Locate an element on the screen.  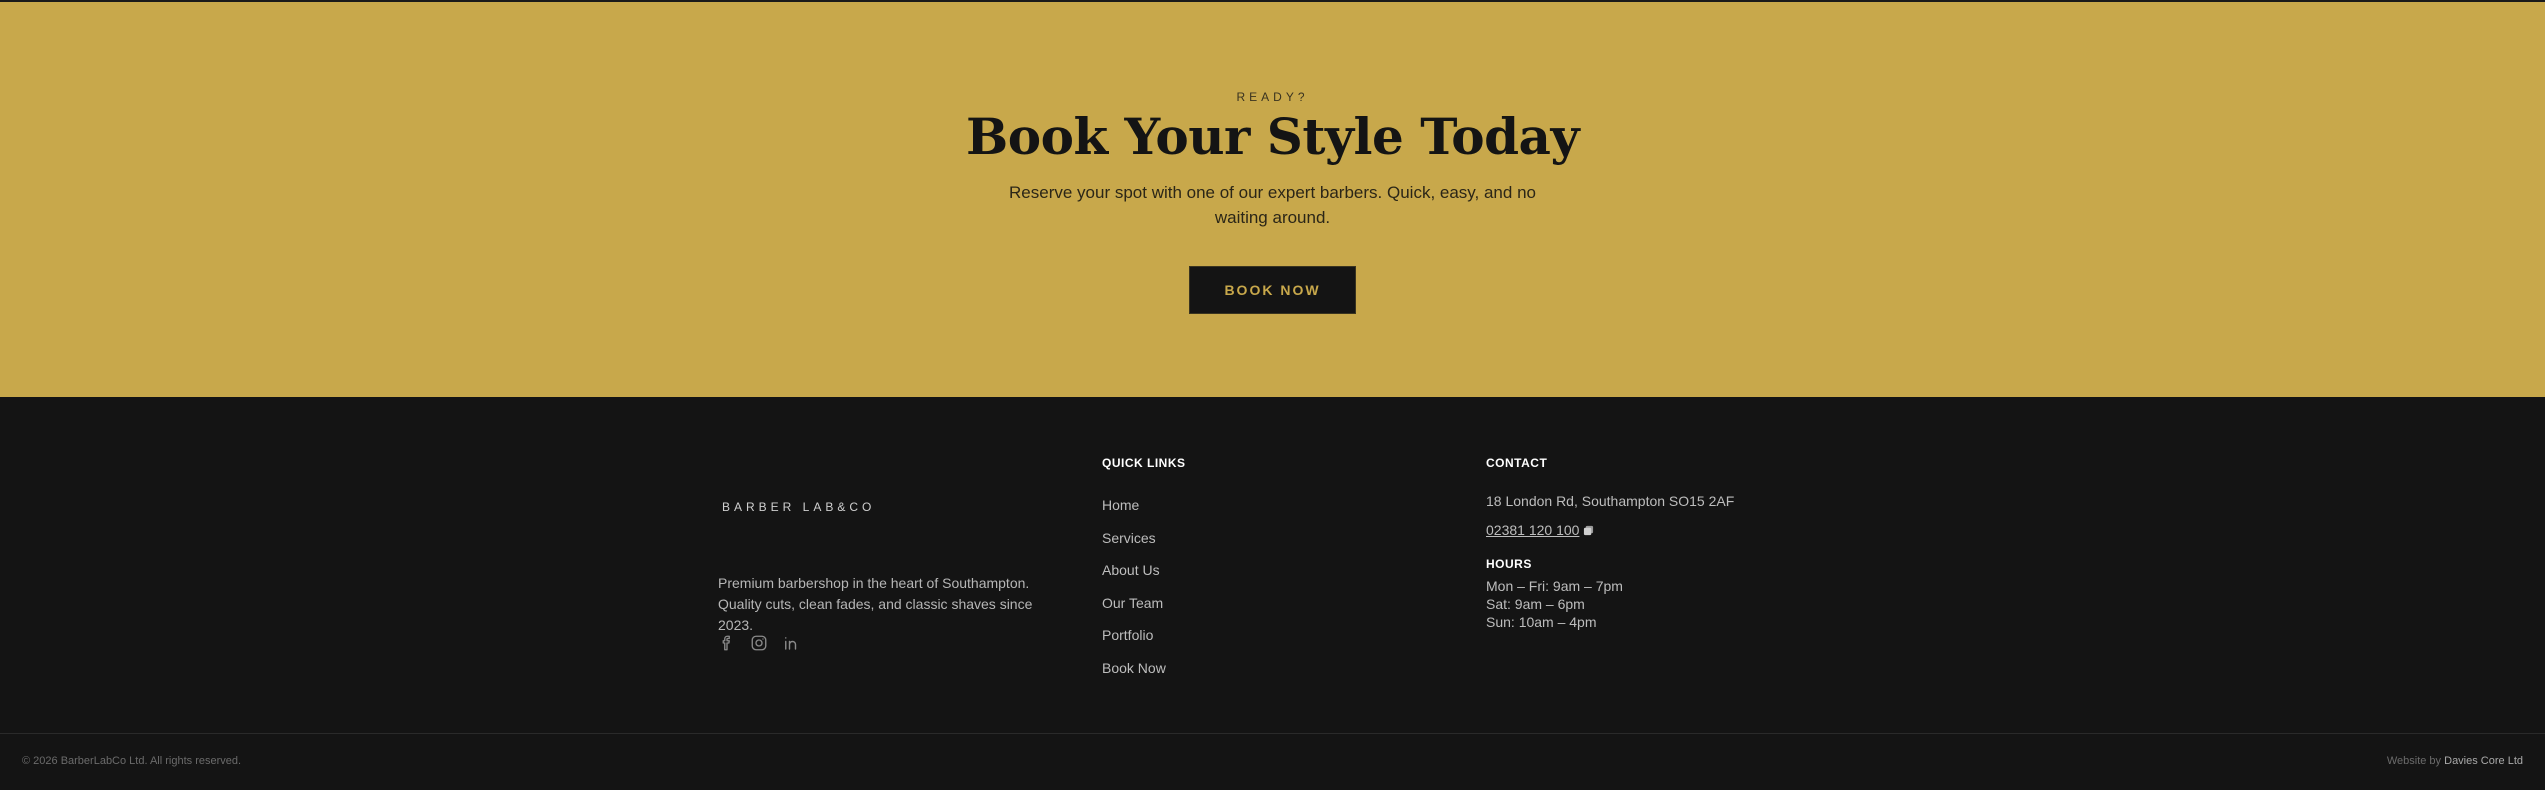
footer-divider is located at coordinates (1272, 733).